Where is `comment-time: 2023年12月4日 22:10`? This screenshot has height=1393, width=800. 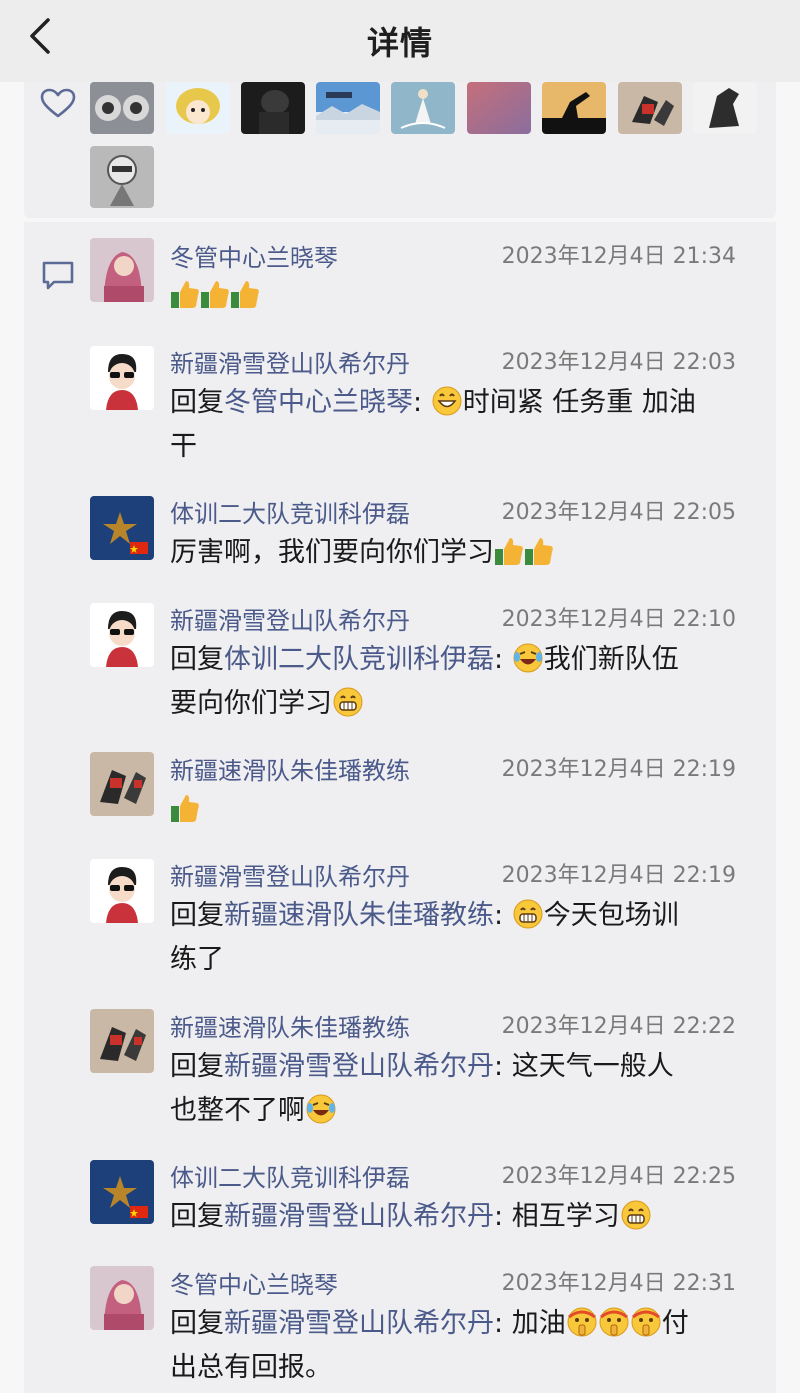 comment-time: 2023年12月4日 22:10 is located at coordinates (618, 619).